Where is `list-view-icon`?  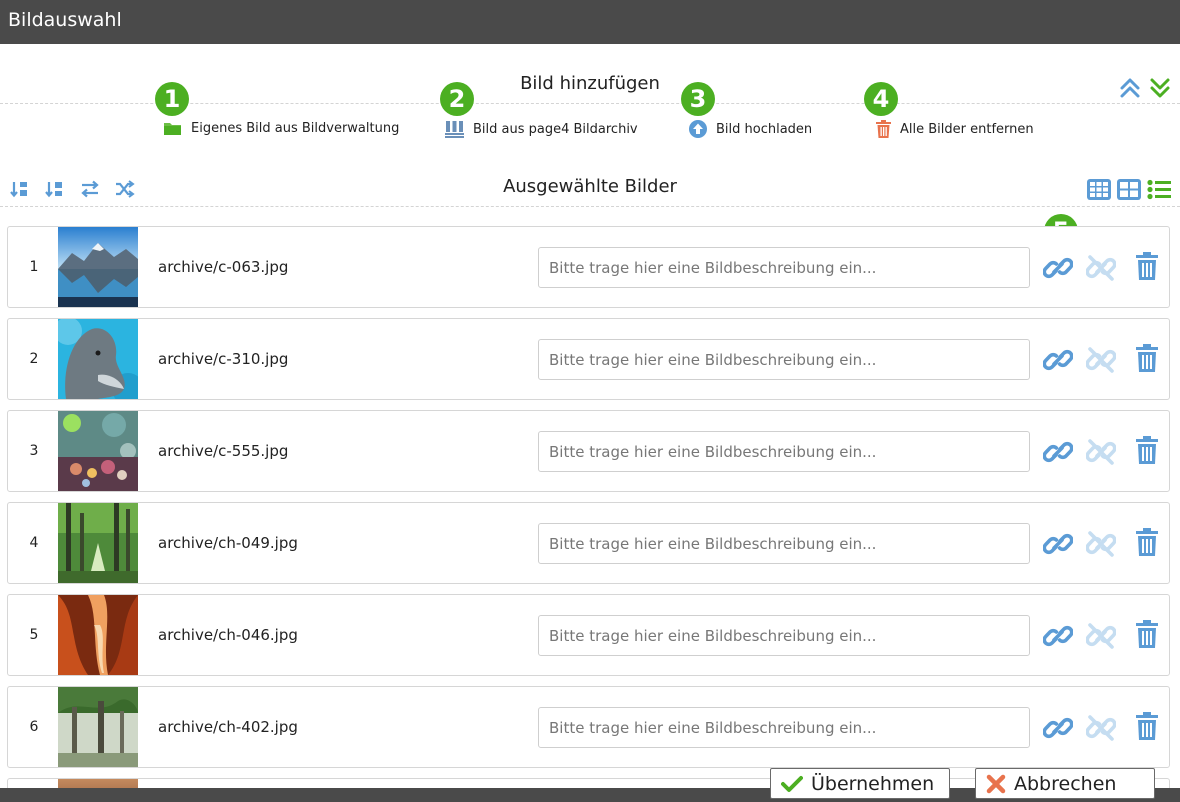 list-view-icon is located at coordinates (1159, 189).